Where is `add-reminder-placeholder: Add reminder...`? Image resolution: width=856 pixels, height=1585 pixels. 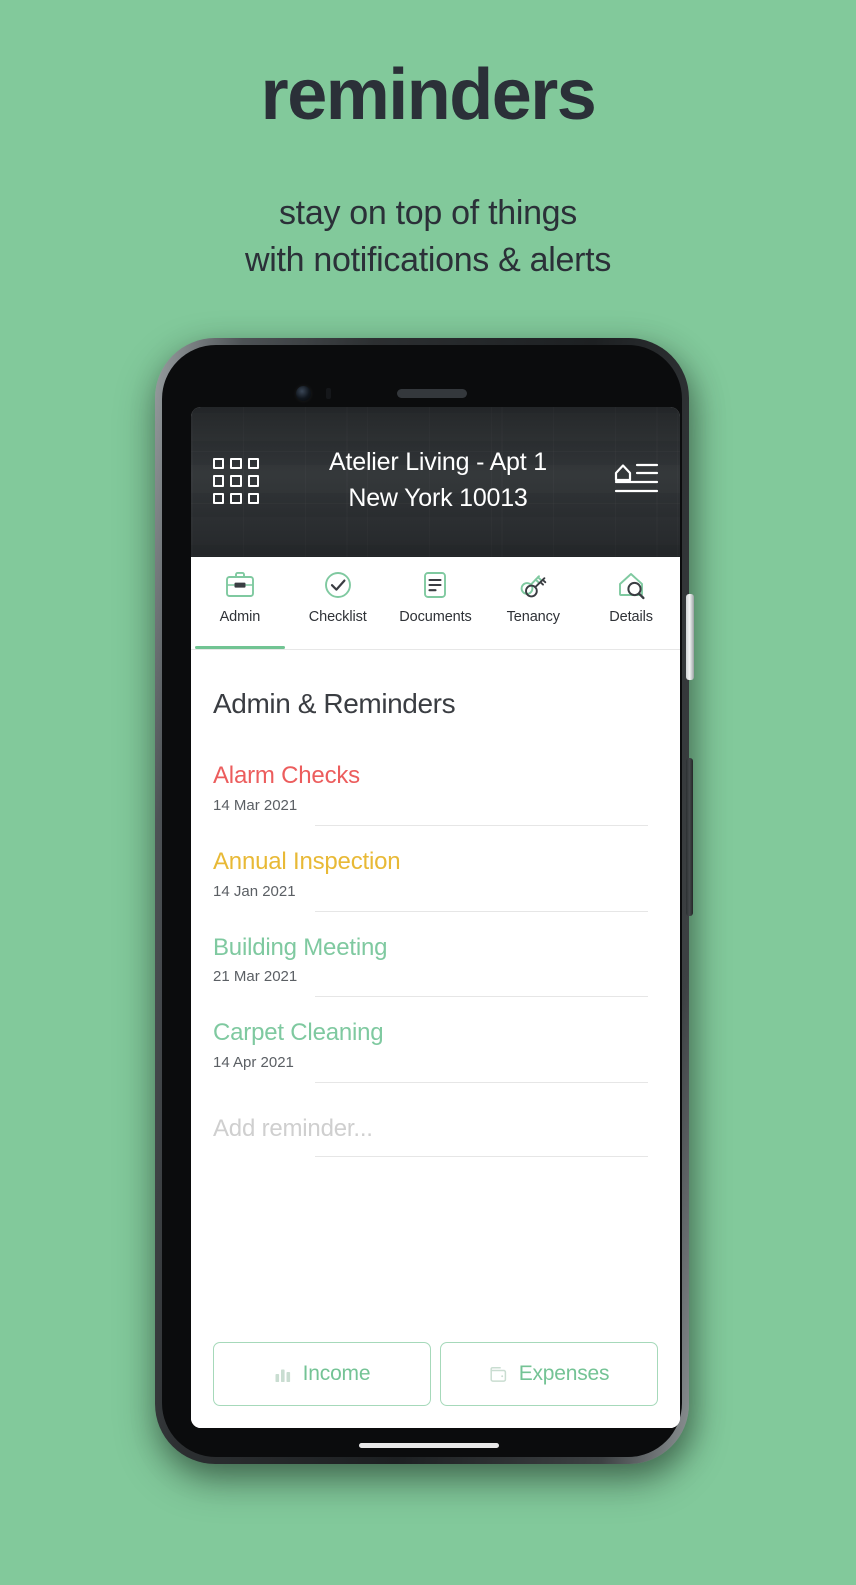
add-reminder-placeholder: Add reminder... is located at coordinates (293, 1129).